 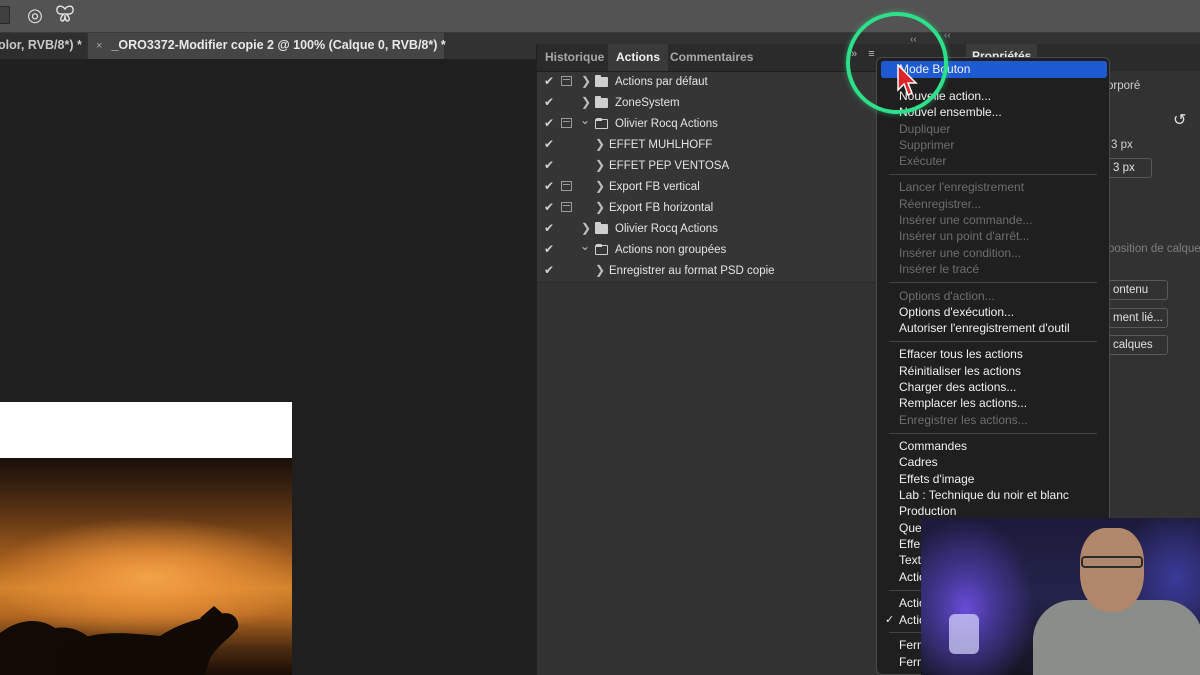 I want to click on close-tab-icon: ×, so click(x=99, y=46).